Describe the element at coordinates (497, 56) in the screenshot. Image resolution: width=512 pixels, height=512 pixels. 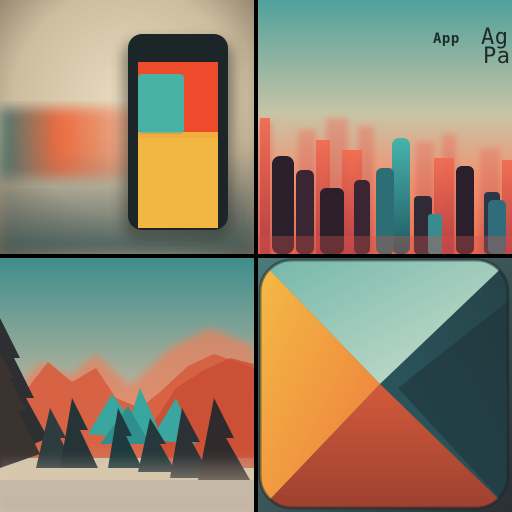
I see `glyph-text-2: Pa` at that location.